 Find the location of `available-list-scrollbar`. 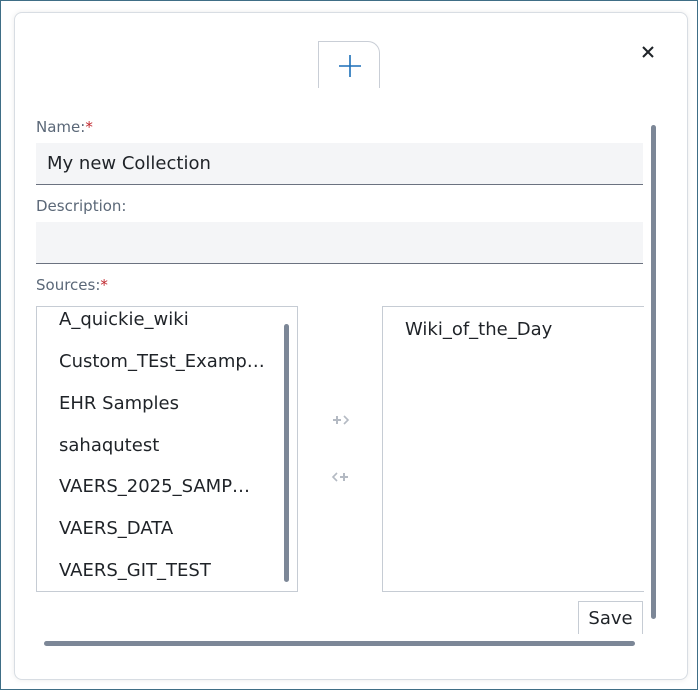

available-list-scrollbar is located at coordinates (286, 453).